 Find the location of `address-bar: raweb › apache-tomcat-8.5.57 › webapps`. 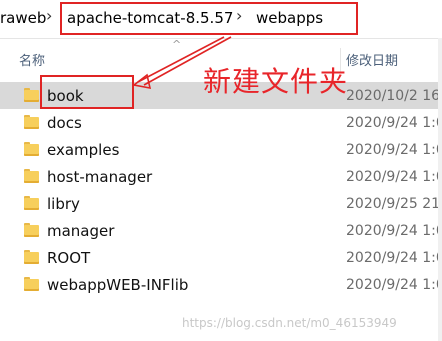

address-bar: raweb › apache-tomcat-8.5.57 › webapps is located at coordinates (221, 19).